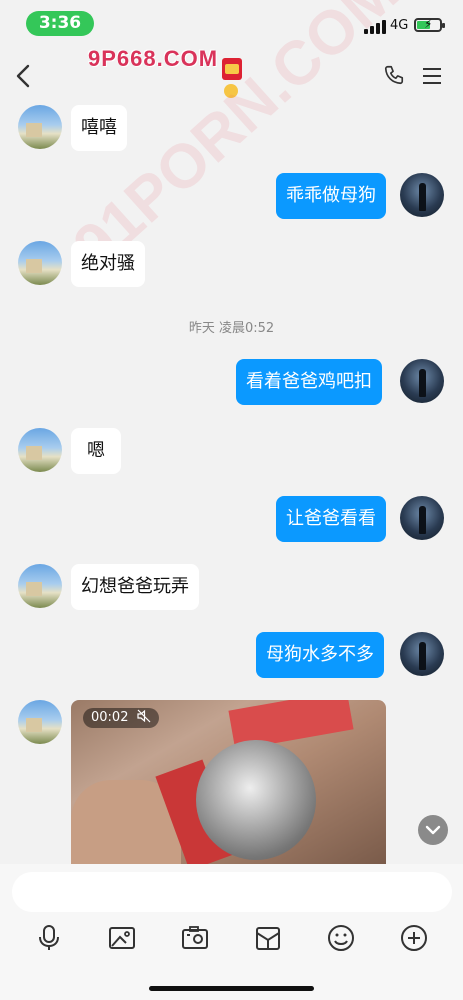 The image size is (463, 1000). What do you see at coordinates (96, 451) in the screenshot?
I see `message-bubble-incoming: 嗯` at bounding box center [96, 451].